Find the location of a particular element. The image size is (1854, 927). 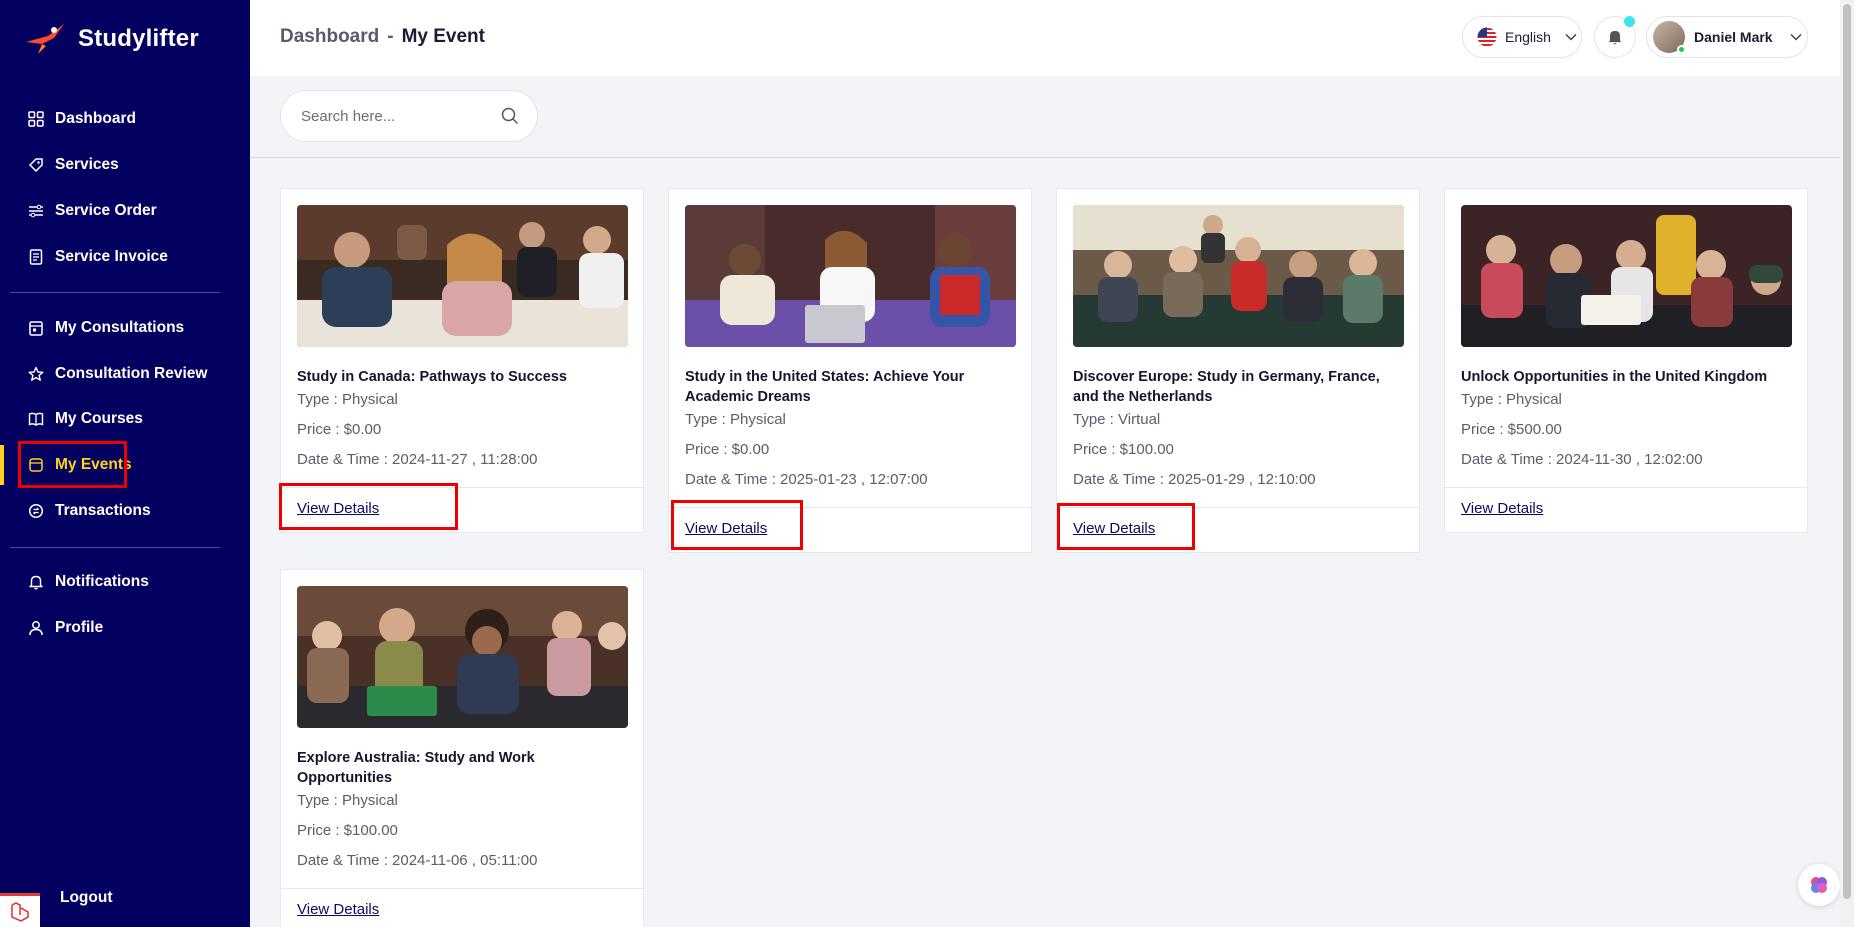

sidebar-item-label: My Courses is located at coordinates (99, 418).